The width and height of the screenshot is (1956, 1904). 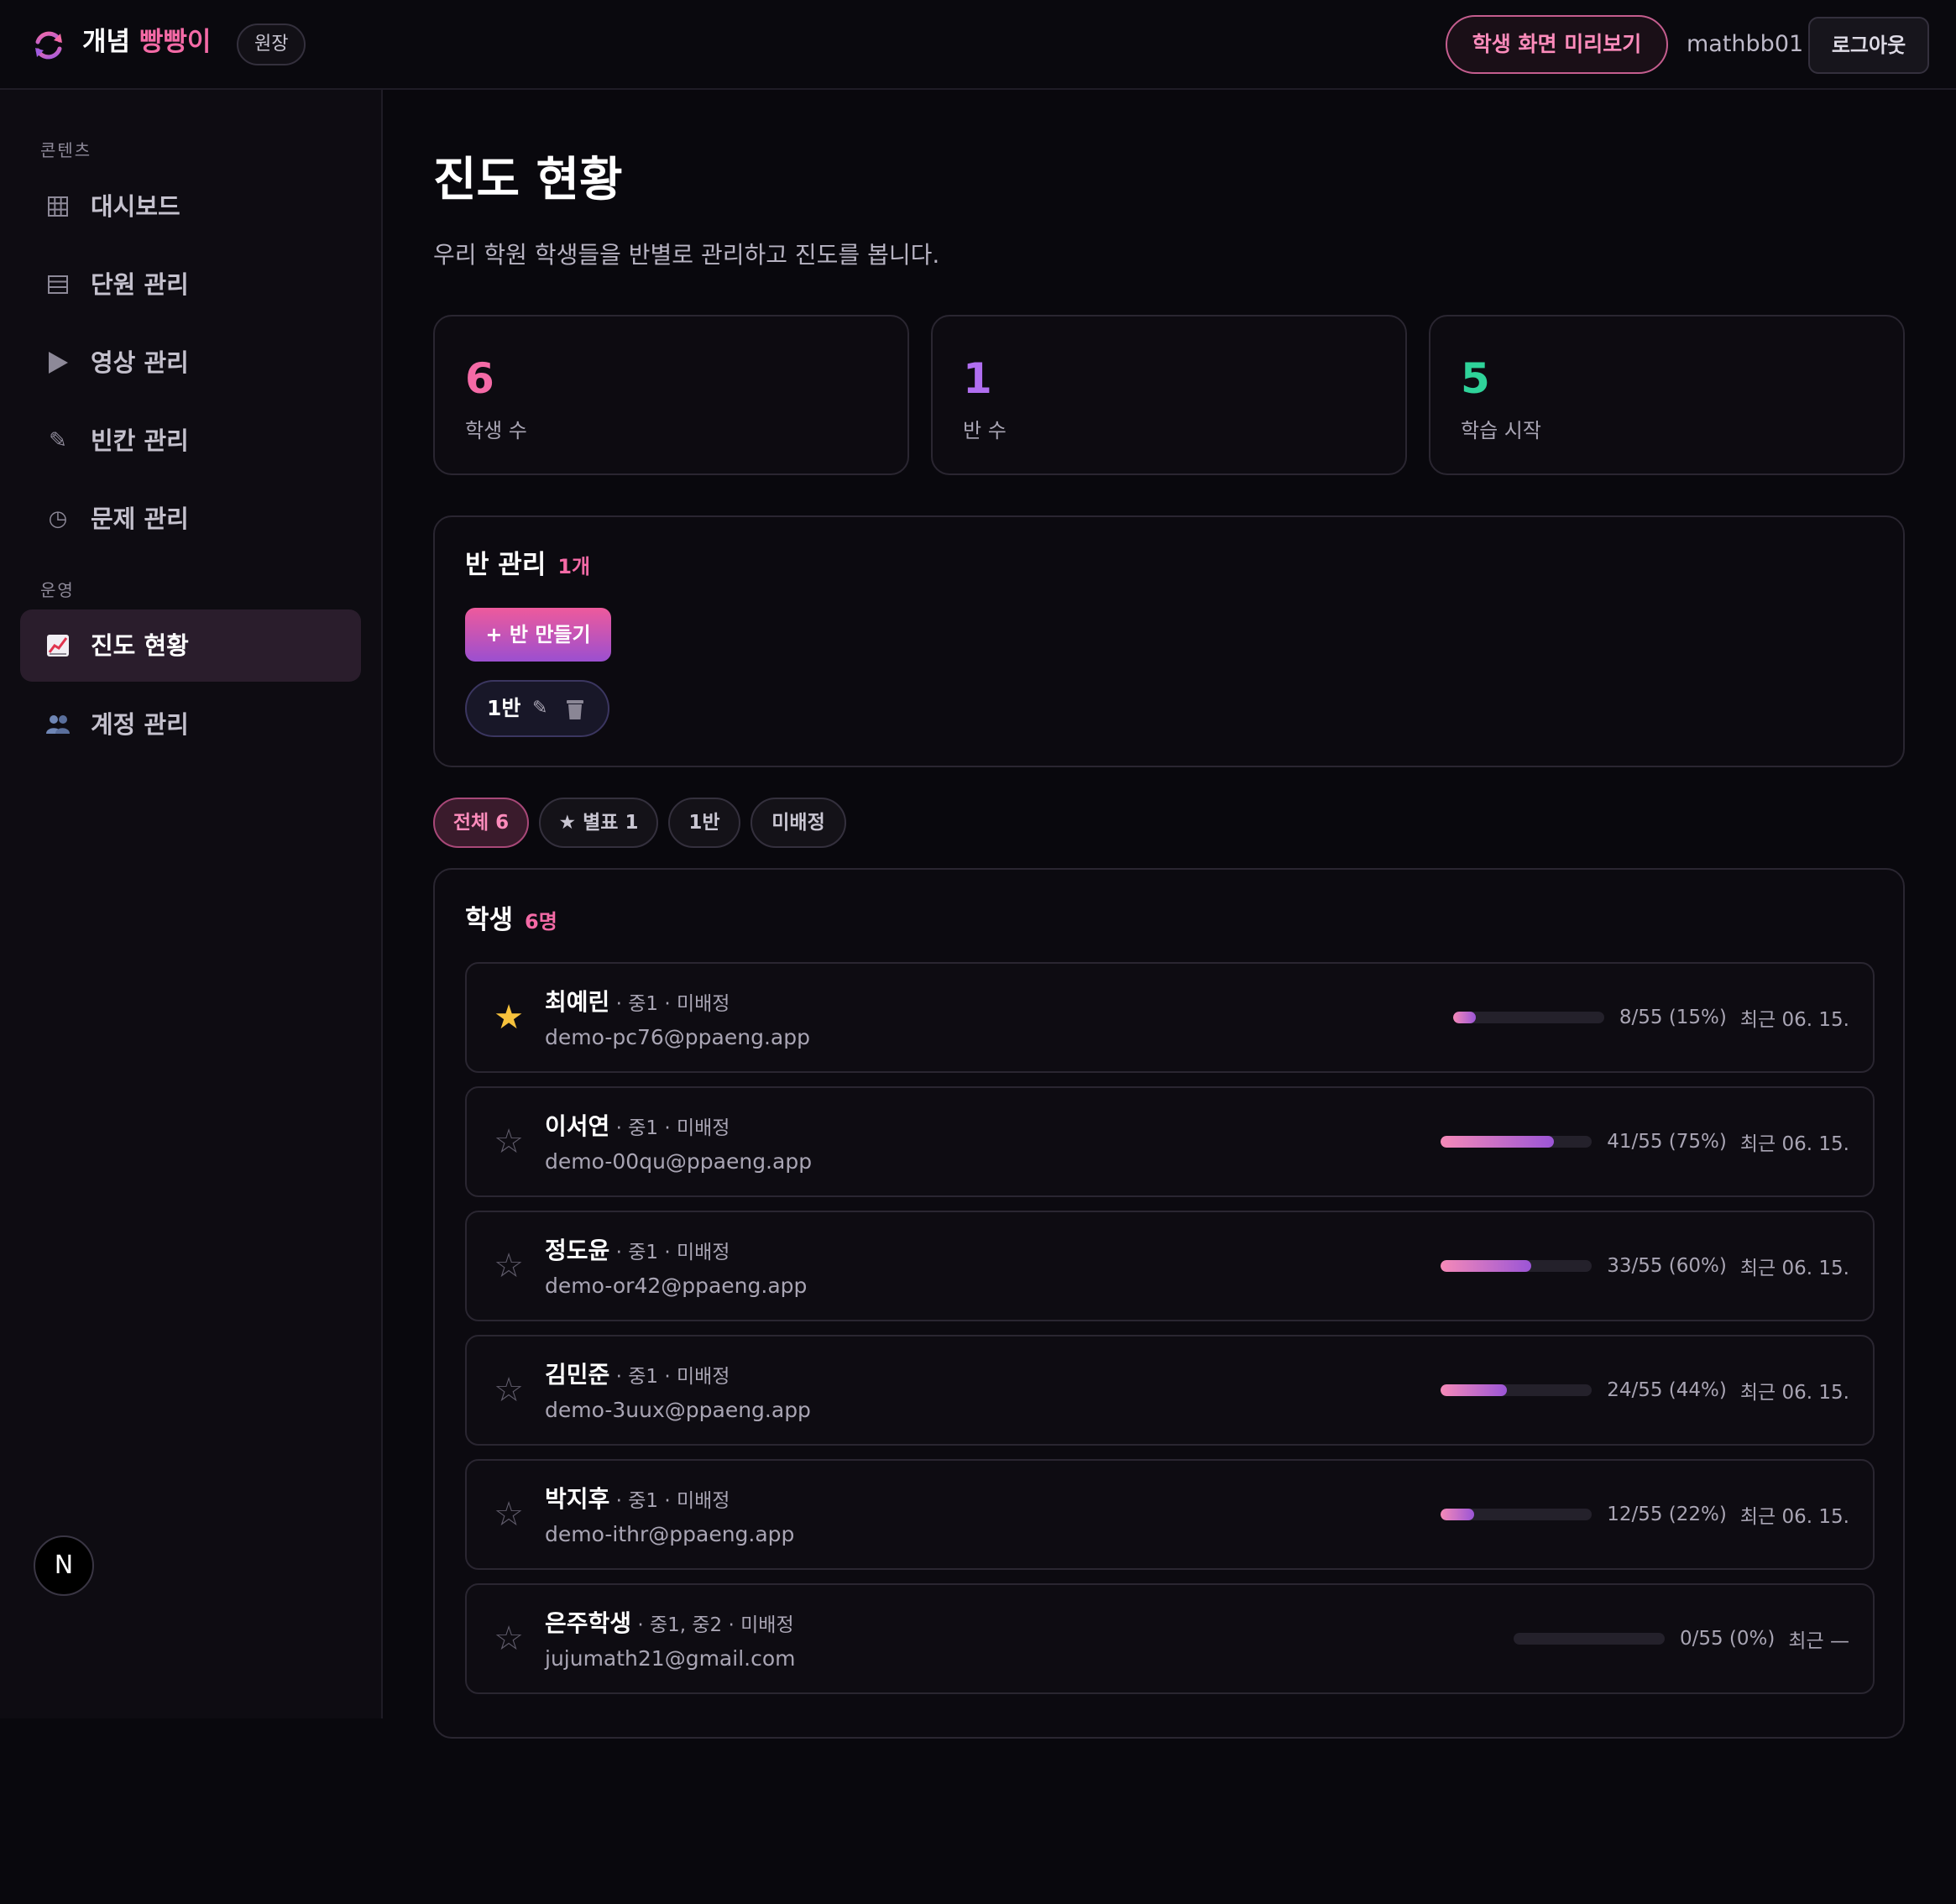 What do you see at coordinates (577, 1375) in the screenshot?
I see `student-name: 김민준` at bounding box center [577, 1375].